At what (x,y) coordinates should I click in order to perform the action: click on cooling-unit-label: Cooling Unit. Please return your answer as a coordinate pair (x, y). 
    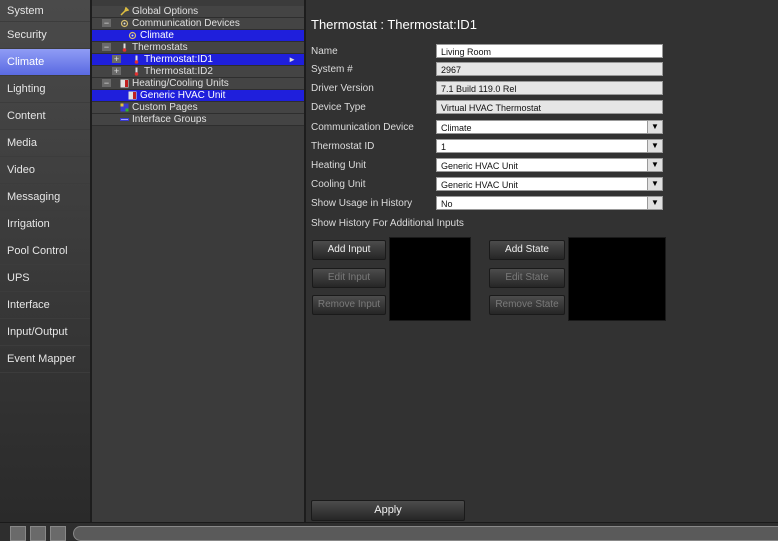
    Looking at the image, I should click on (338, 184).